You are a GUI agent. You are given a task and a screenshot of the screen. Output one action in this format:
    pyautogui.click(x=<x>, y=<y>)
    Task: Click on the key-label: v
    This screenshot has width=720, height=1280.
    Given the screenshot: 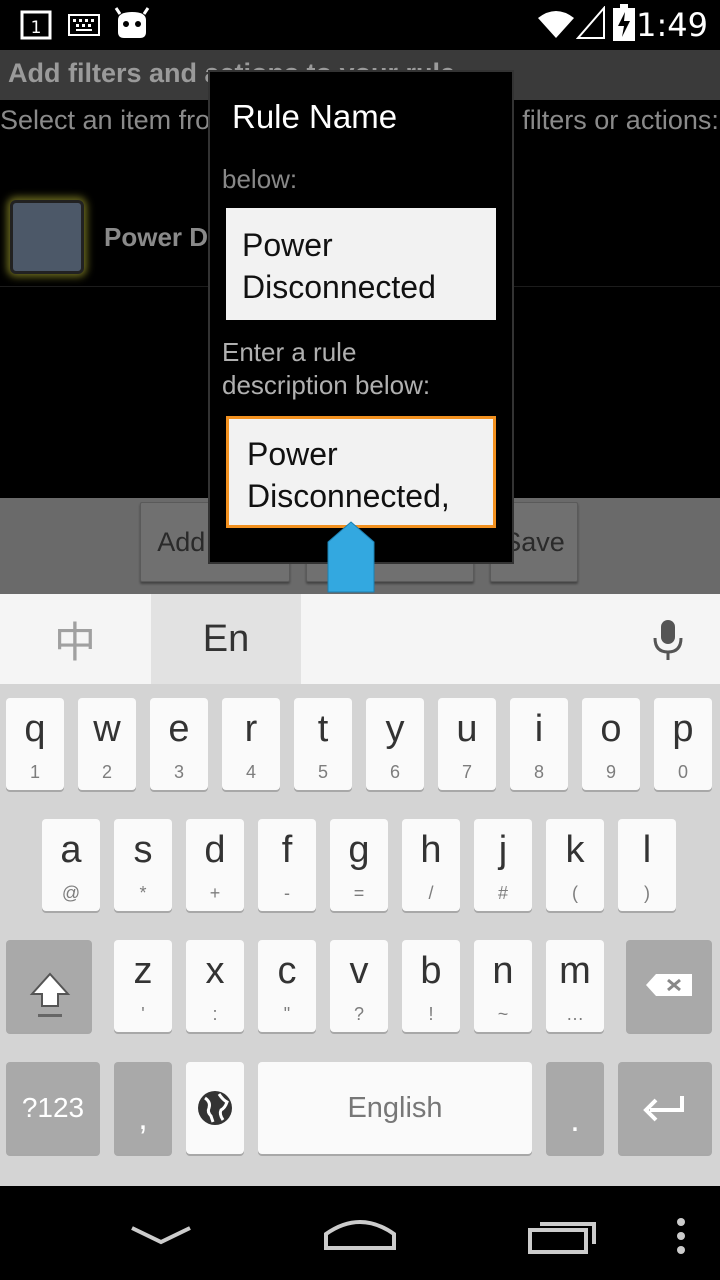 What is the action you would take?
    pyautogui.click(x=359, y=971)
    